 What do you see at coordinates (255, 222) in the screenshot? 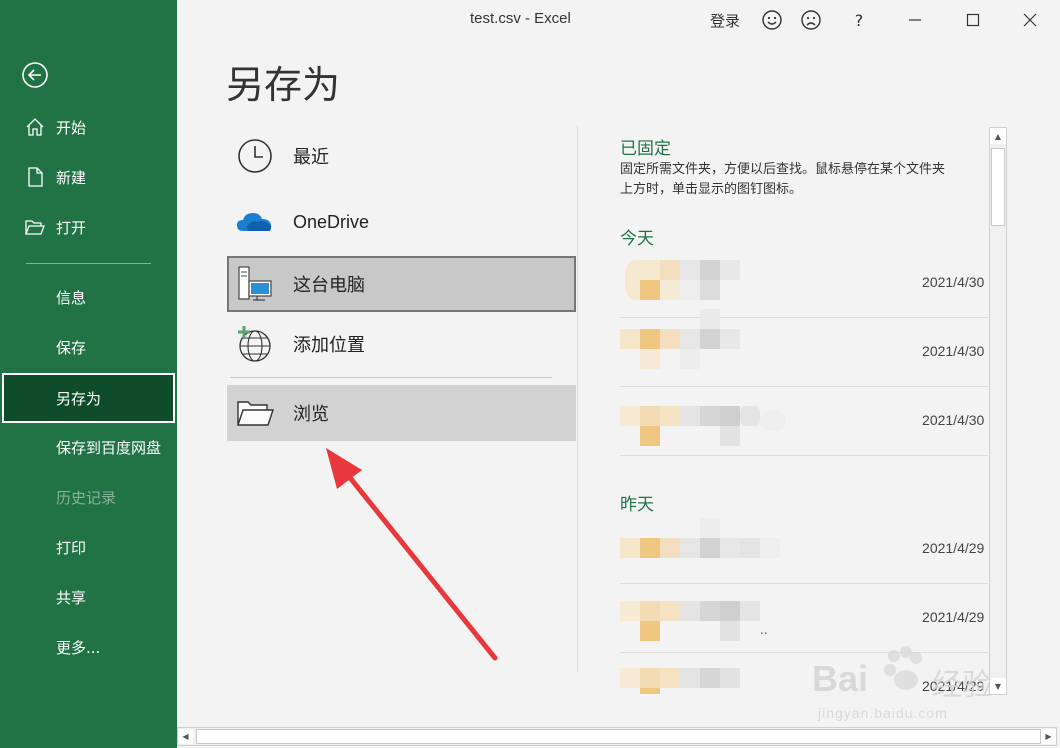
I see `onedrive-cloud-icon` at bounding box center [255, 222].